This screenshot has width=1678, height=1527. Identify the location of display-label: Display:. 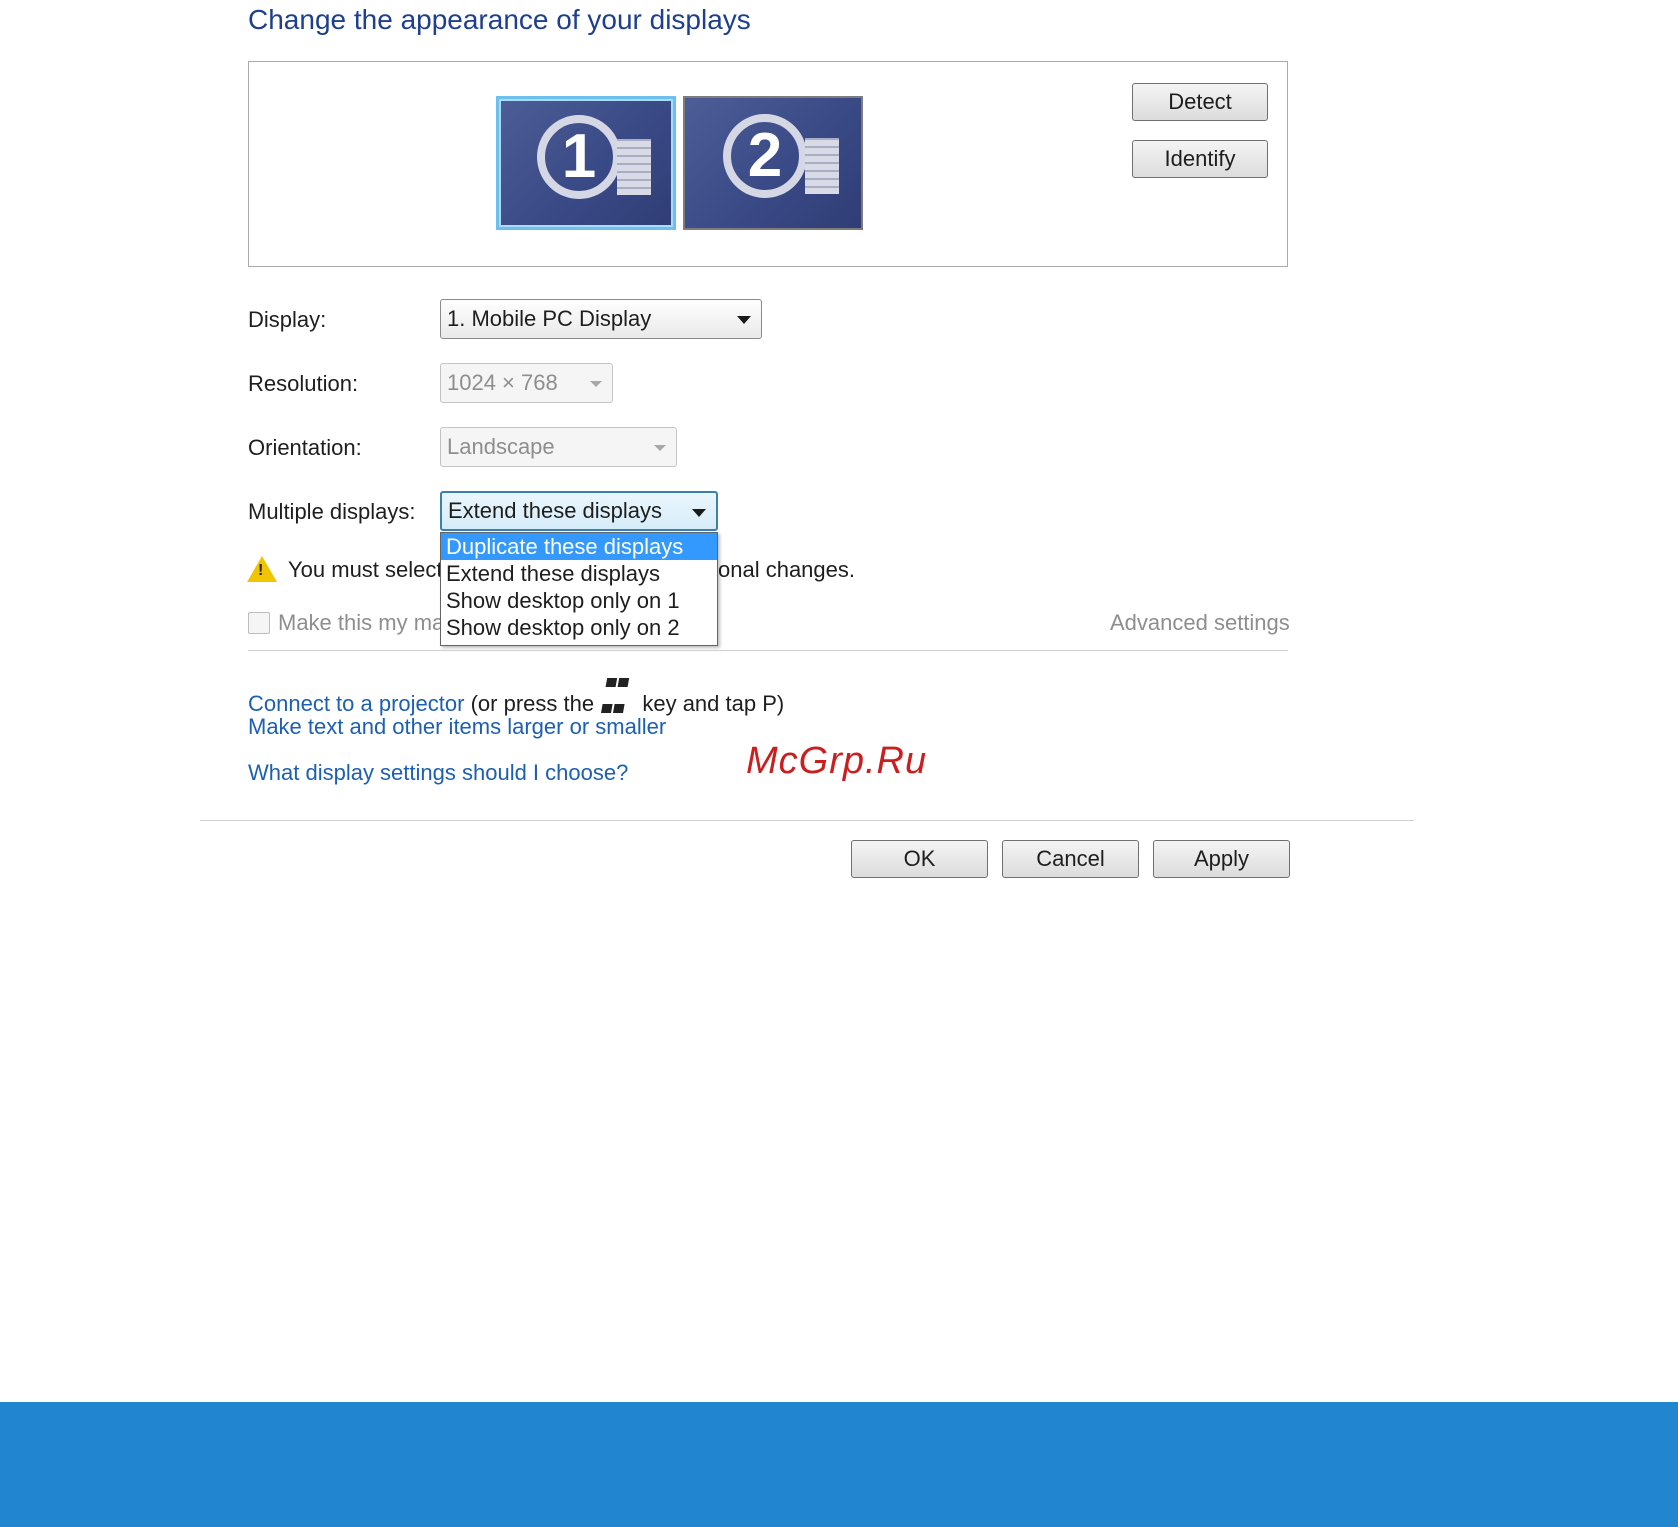
(287, 319).